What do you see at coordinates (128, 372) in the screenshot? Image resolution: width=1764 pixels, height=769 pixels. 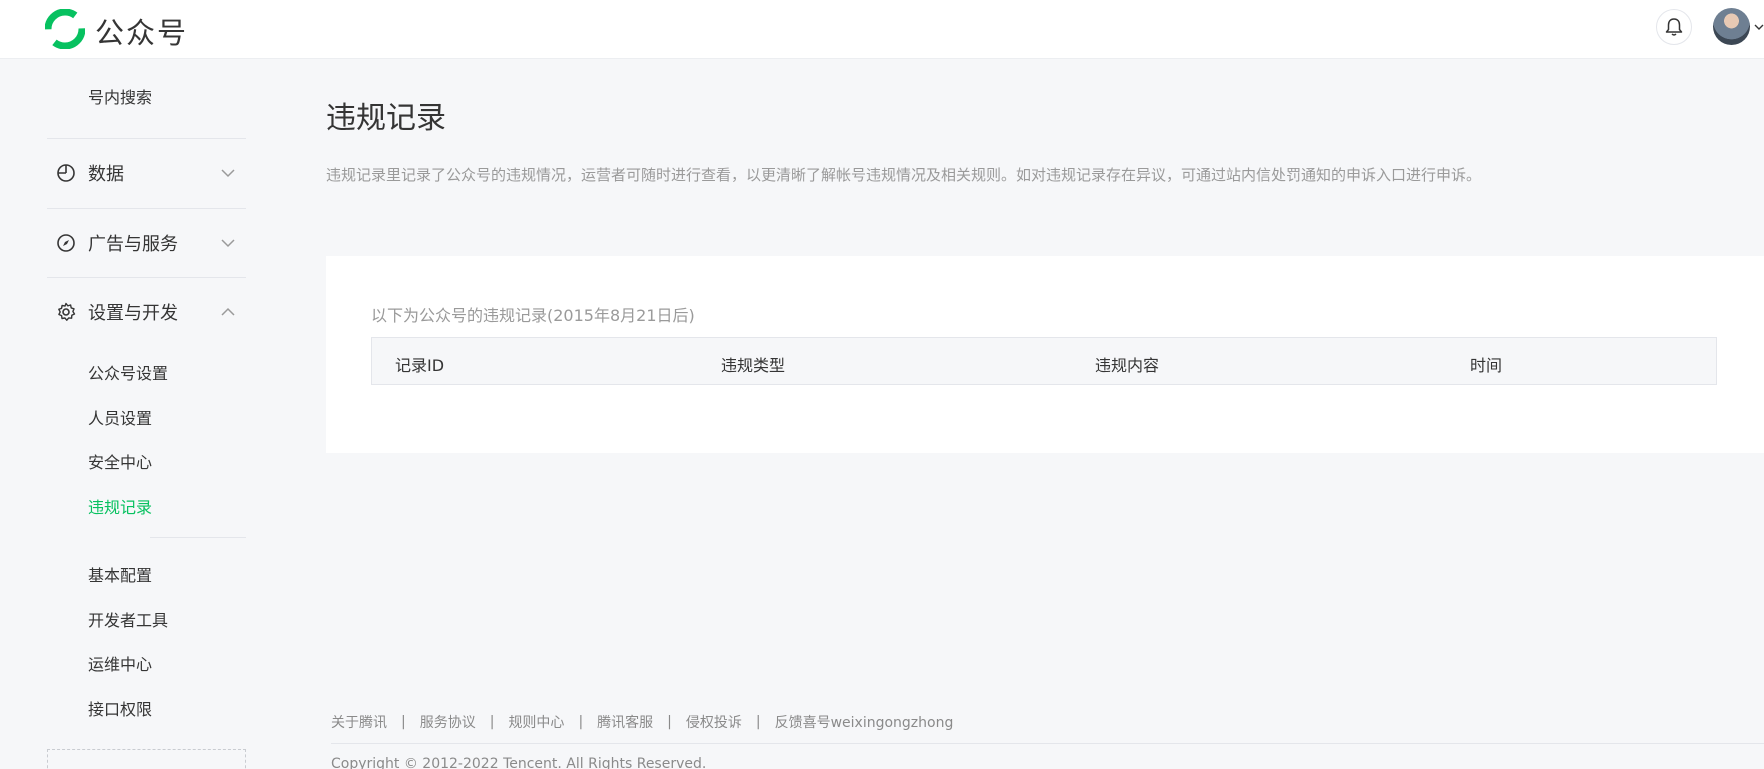 I see `sidebar-item-account-settings: 公众号设置` at bounding box center [128, 372].